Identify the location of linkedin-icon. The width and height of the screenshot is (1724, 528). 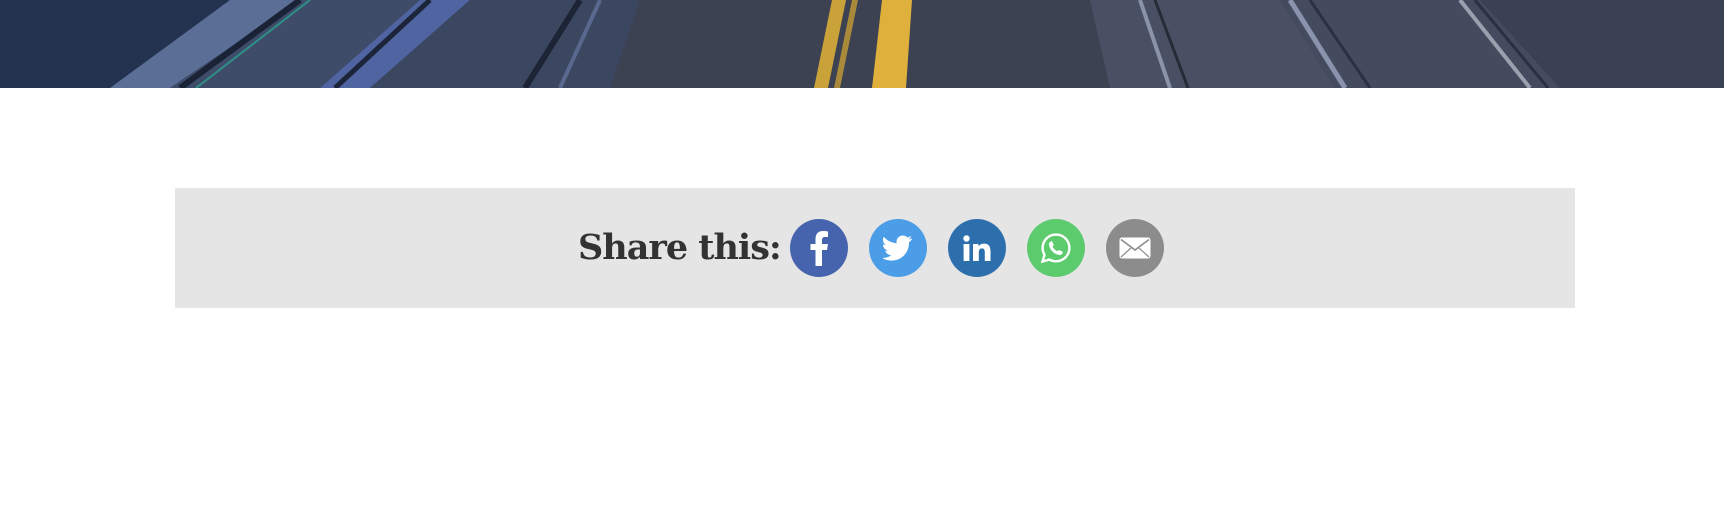
(977, 248).